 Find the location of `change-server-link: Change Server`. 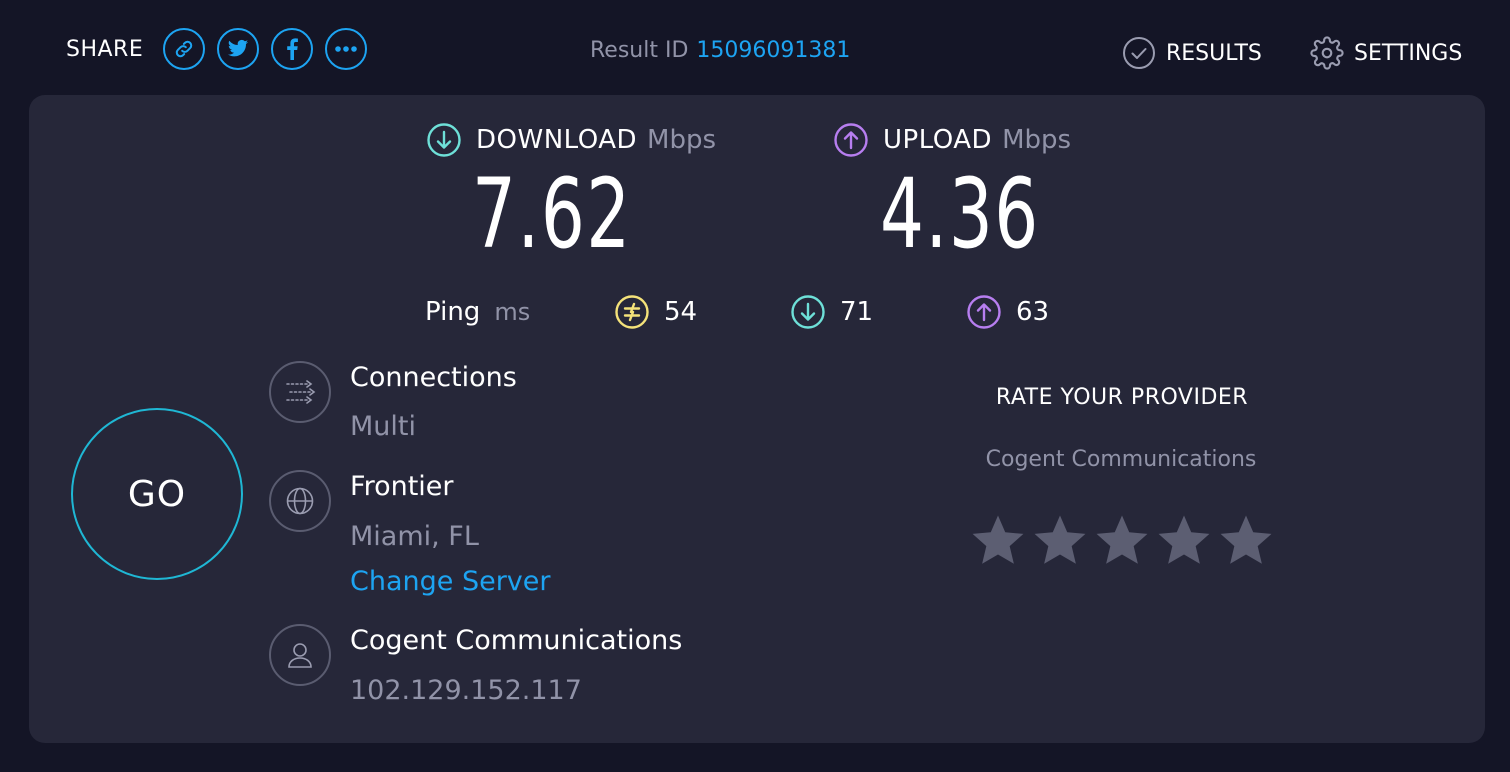

change-server-link: Change Server is located at coordinates (450, 581).